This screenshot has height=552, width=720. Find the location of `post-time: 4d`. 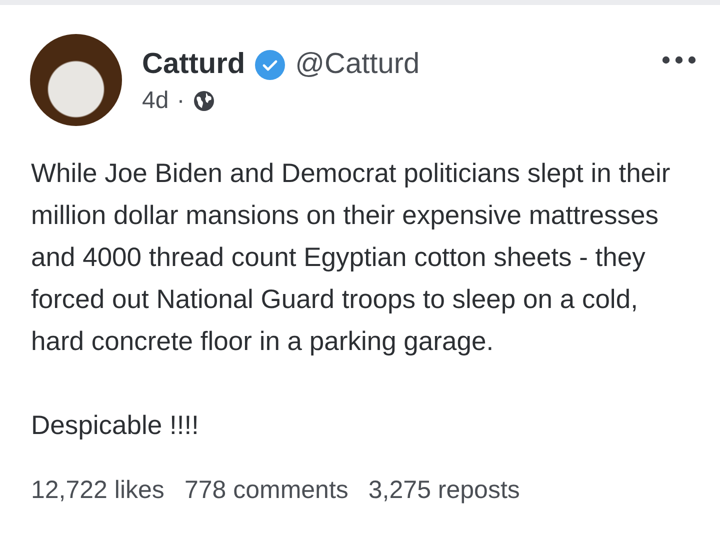

post-time: 4d is located at coordinates (155, 101).